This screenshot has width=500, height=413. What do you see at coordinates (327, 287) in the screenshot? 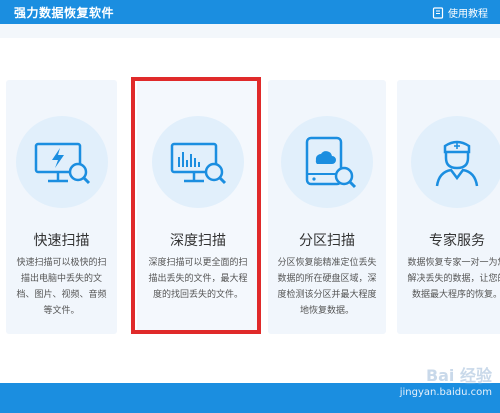
I see `card-description: 分区恢复能精准定位丢失数据的所在硬盘区域，深度检测该分区并最大程度地恢复数据。` at bounding box center [327, 287].